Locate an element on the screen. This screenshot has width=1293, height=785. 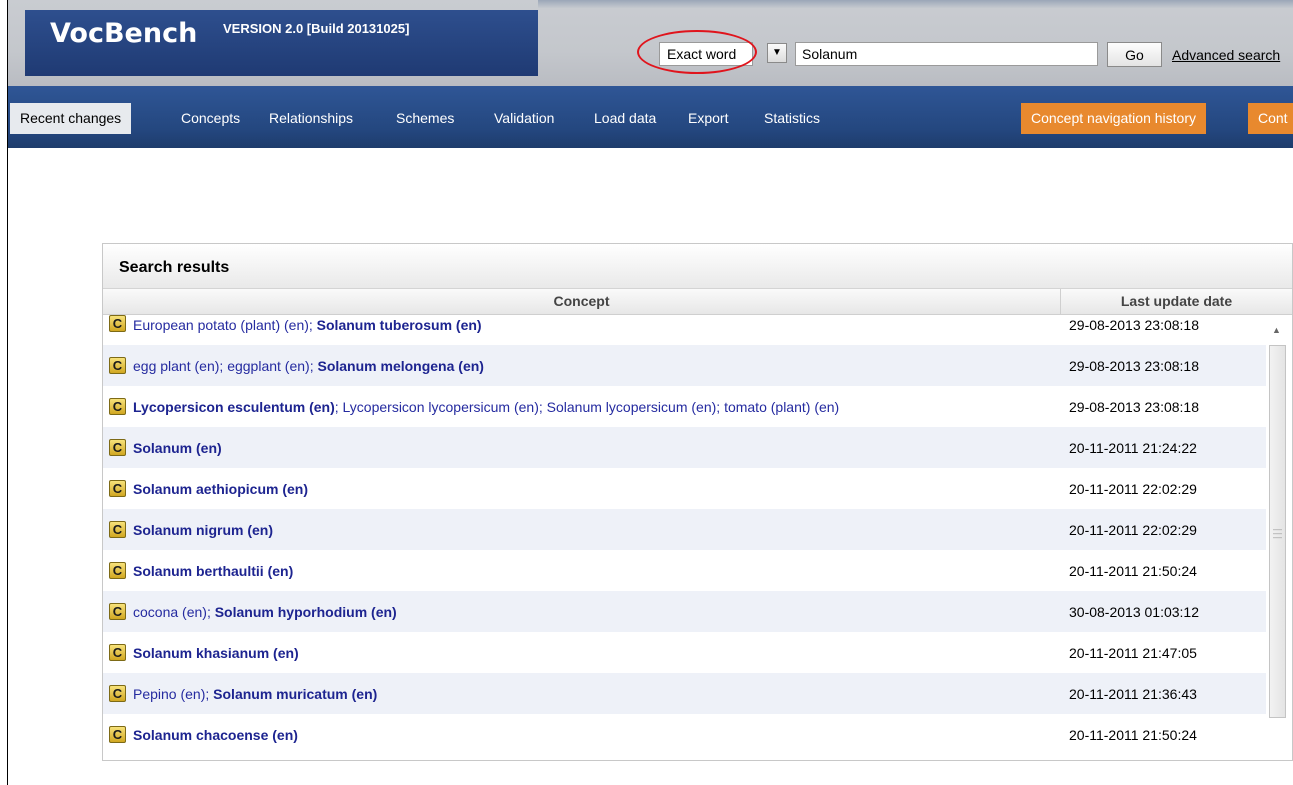
concept-labels: Solanum aethiopicum (en) is located at coordinates (220, 489).